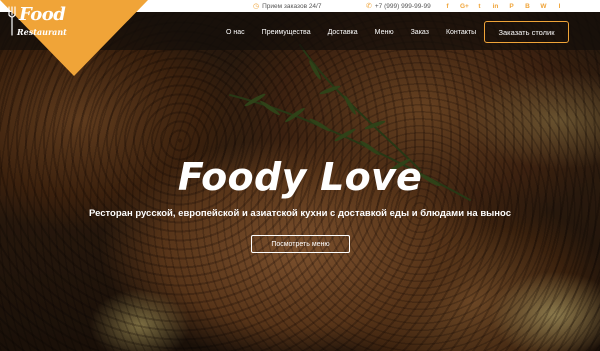 This screenshot has width=600, height=351. What do you see at coordinates (526, 32) in the screenshot?
I see `reserve-table-button: Заказать столик` at bounding box center [526, 32].